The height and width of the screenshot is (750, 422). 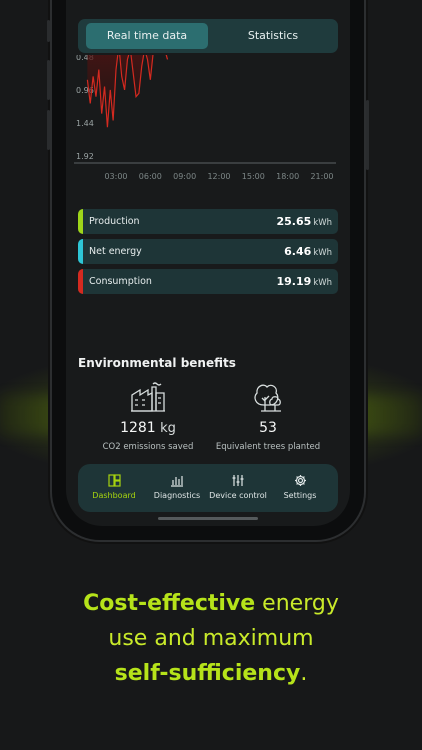 I want to click on metric-net-energy: Net energy 6.46 kWh, so click(x=208, y=251).